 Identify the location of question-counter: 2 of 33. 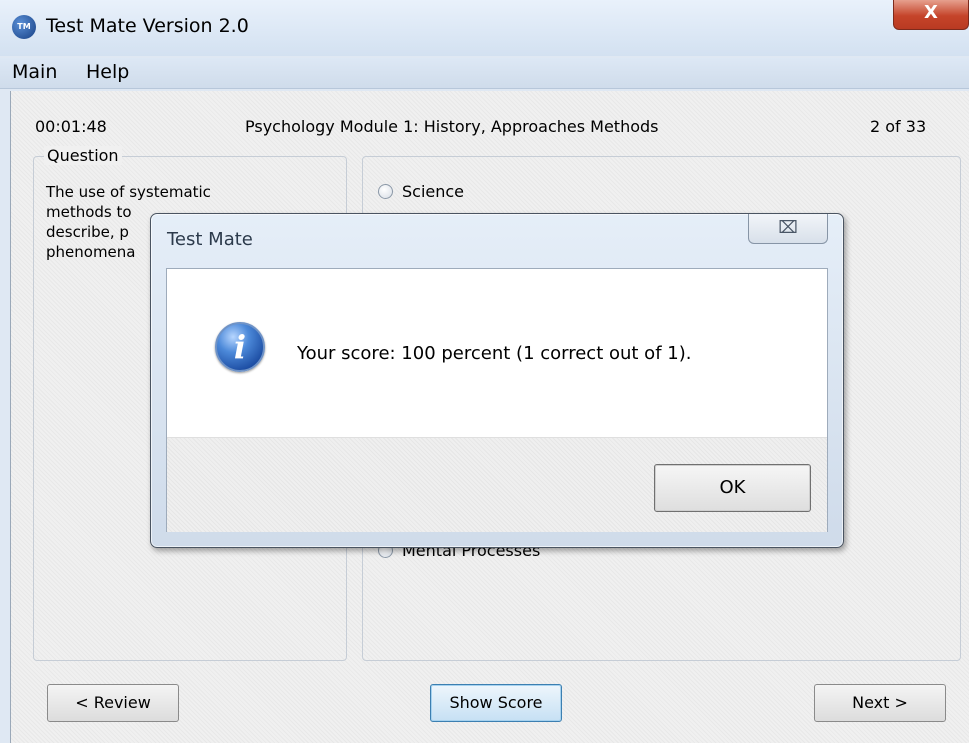
(898, 126).